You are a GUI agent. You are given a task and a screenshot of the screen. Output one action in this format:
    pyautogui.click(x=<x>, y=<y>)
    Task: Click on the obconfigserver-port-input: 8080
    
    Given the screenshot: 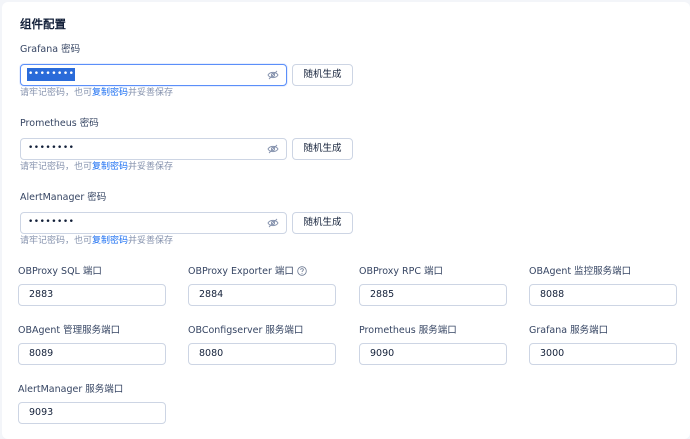 What is the action you would take?
    pyautogui.click(x=262, y=354)
    